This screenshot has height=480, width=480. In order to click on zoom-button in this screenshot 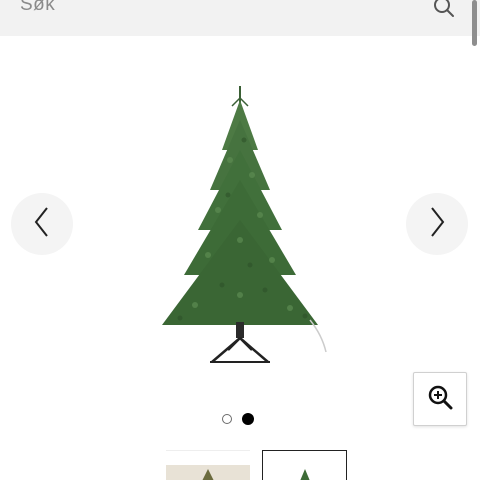, I will do `click(440, 399)`.